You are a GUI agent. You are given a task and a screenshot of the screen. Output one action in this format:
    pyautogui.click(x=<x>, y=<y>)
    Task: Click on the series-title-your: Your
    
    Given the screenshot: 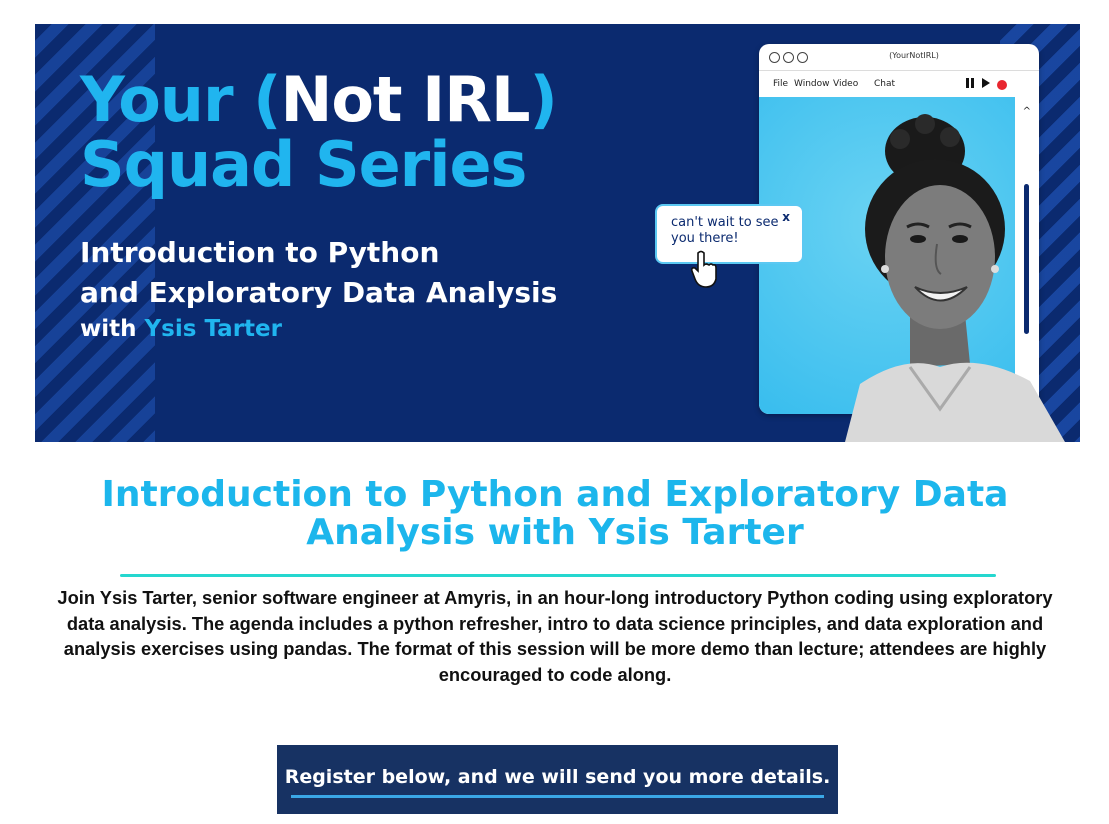 What is the action you would take?
    pyautogui.click(x=157, y=99)
    